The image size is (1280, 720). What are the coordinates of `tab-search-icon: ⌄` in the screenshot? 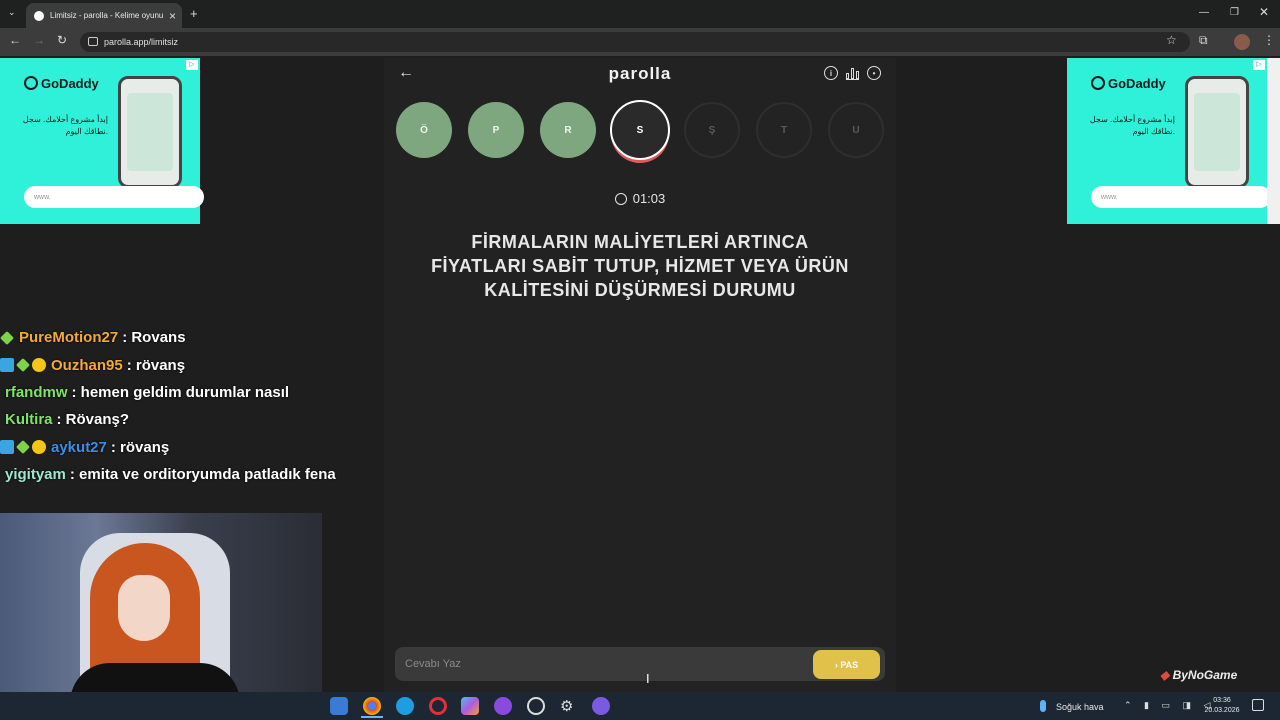 It's located at (12, 12).